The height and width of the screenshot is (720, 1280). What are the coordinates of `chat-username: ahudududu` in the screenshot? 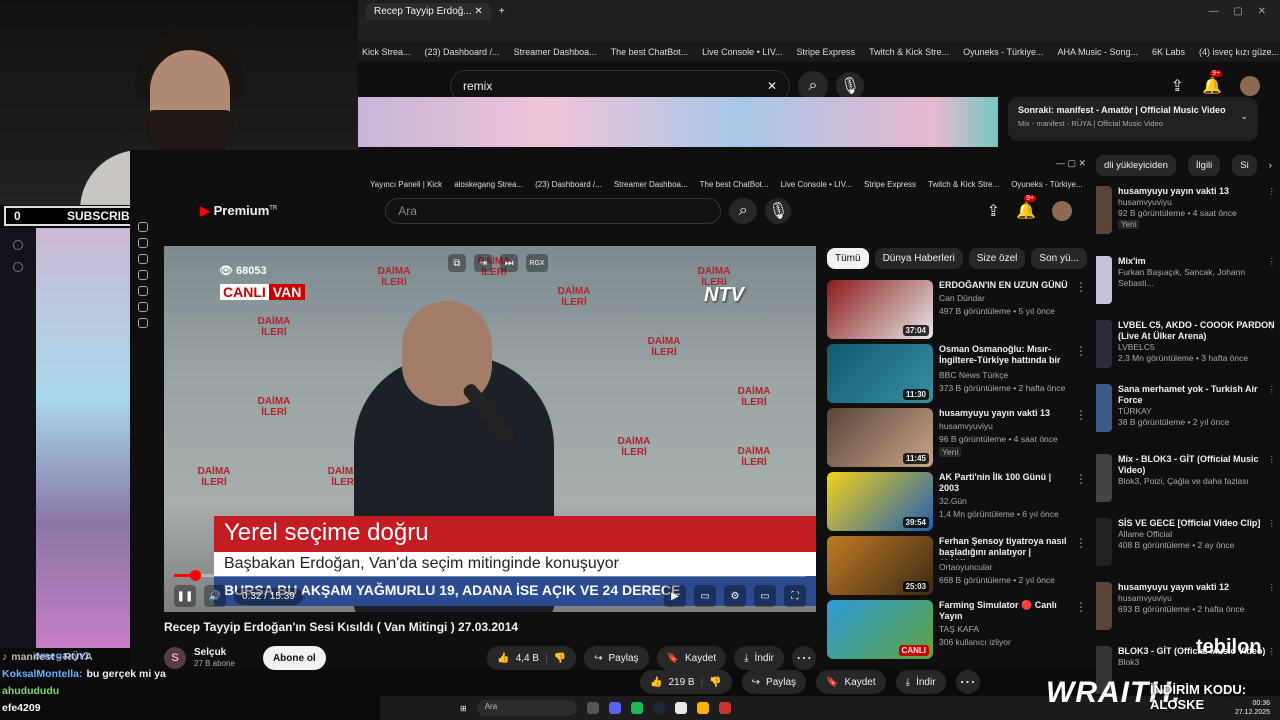 It's located at (30, 691).